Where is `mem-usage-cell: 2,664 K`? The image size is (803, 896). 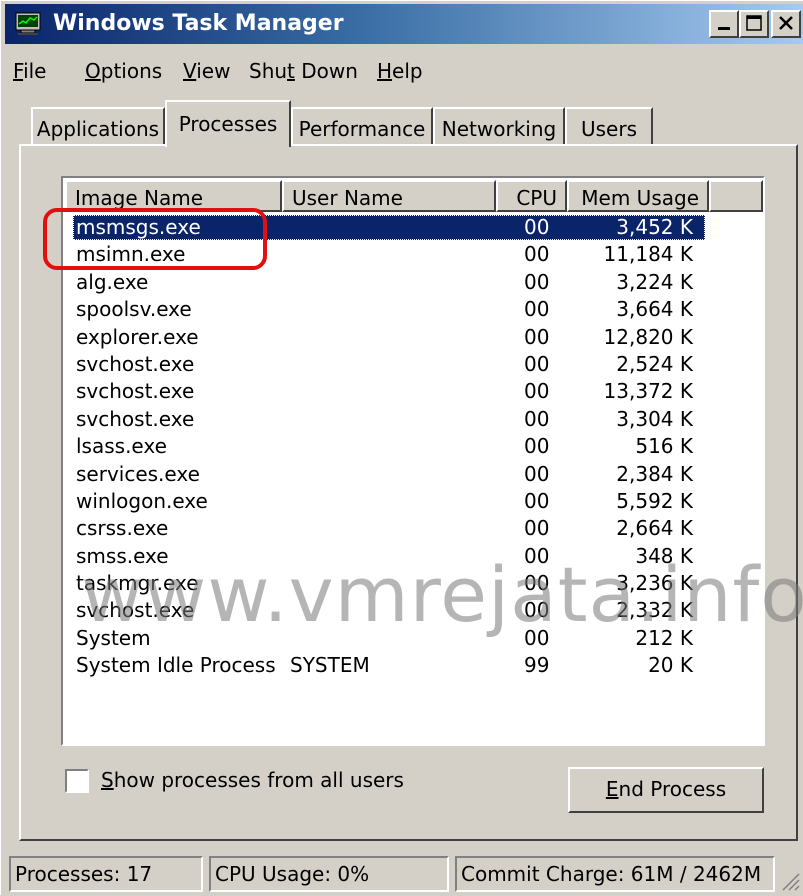 mem-usage-cell: 2,664 K is located at coordinates (654, 528).